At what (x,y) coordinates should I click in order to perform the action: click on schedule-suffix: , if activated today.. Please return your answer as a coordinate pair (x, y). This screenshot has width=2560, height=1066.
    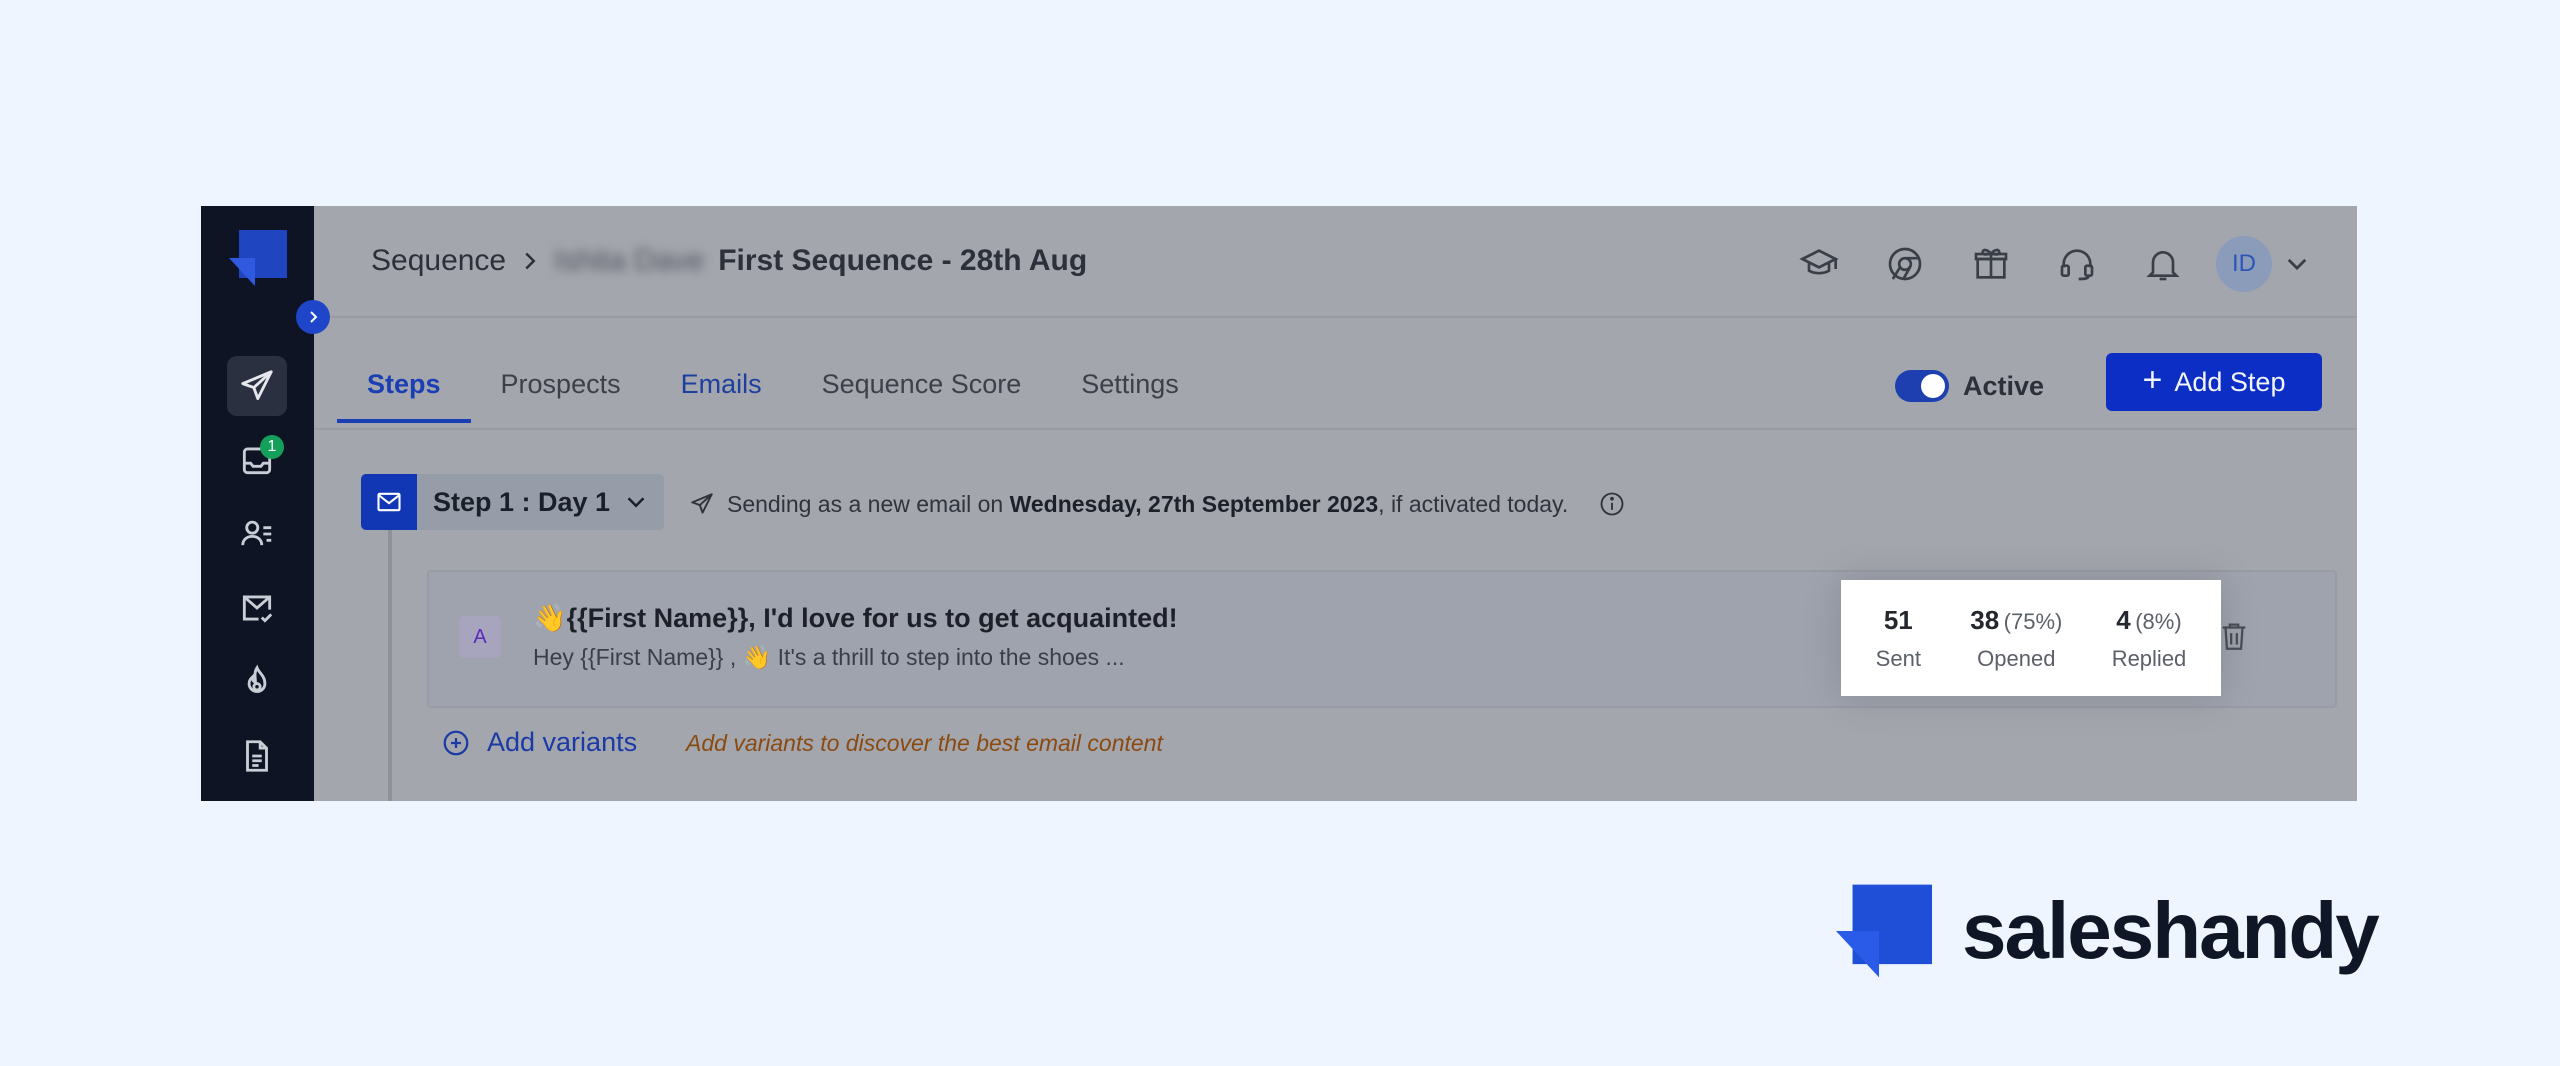
    Looking at the image, I should click on (1473, 503).